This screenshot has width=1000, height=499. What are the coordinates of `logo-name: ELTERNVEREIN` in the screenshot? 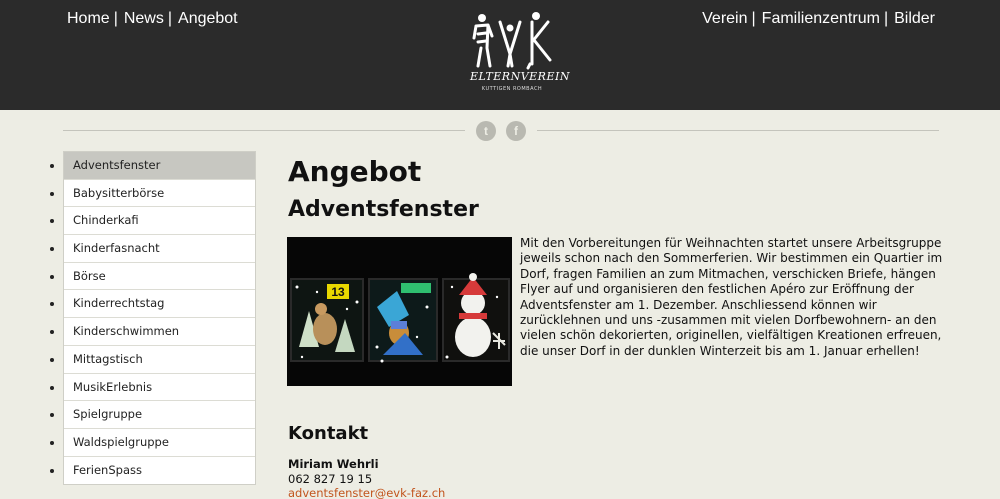 It's located at (520, 76).